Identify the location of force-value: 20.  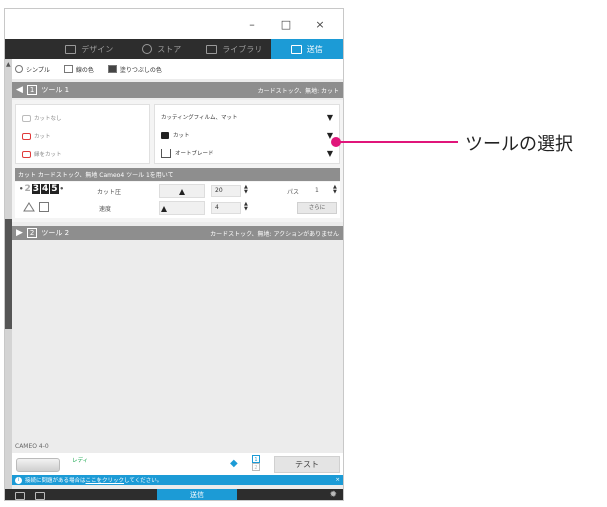
(226, 191).